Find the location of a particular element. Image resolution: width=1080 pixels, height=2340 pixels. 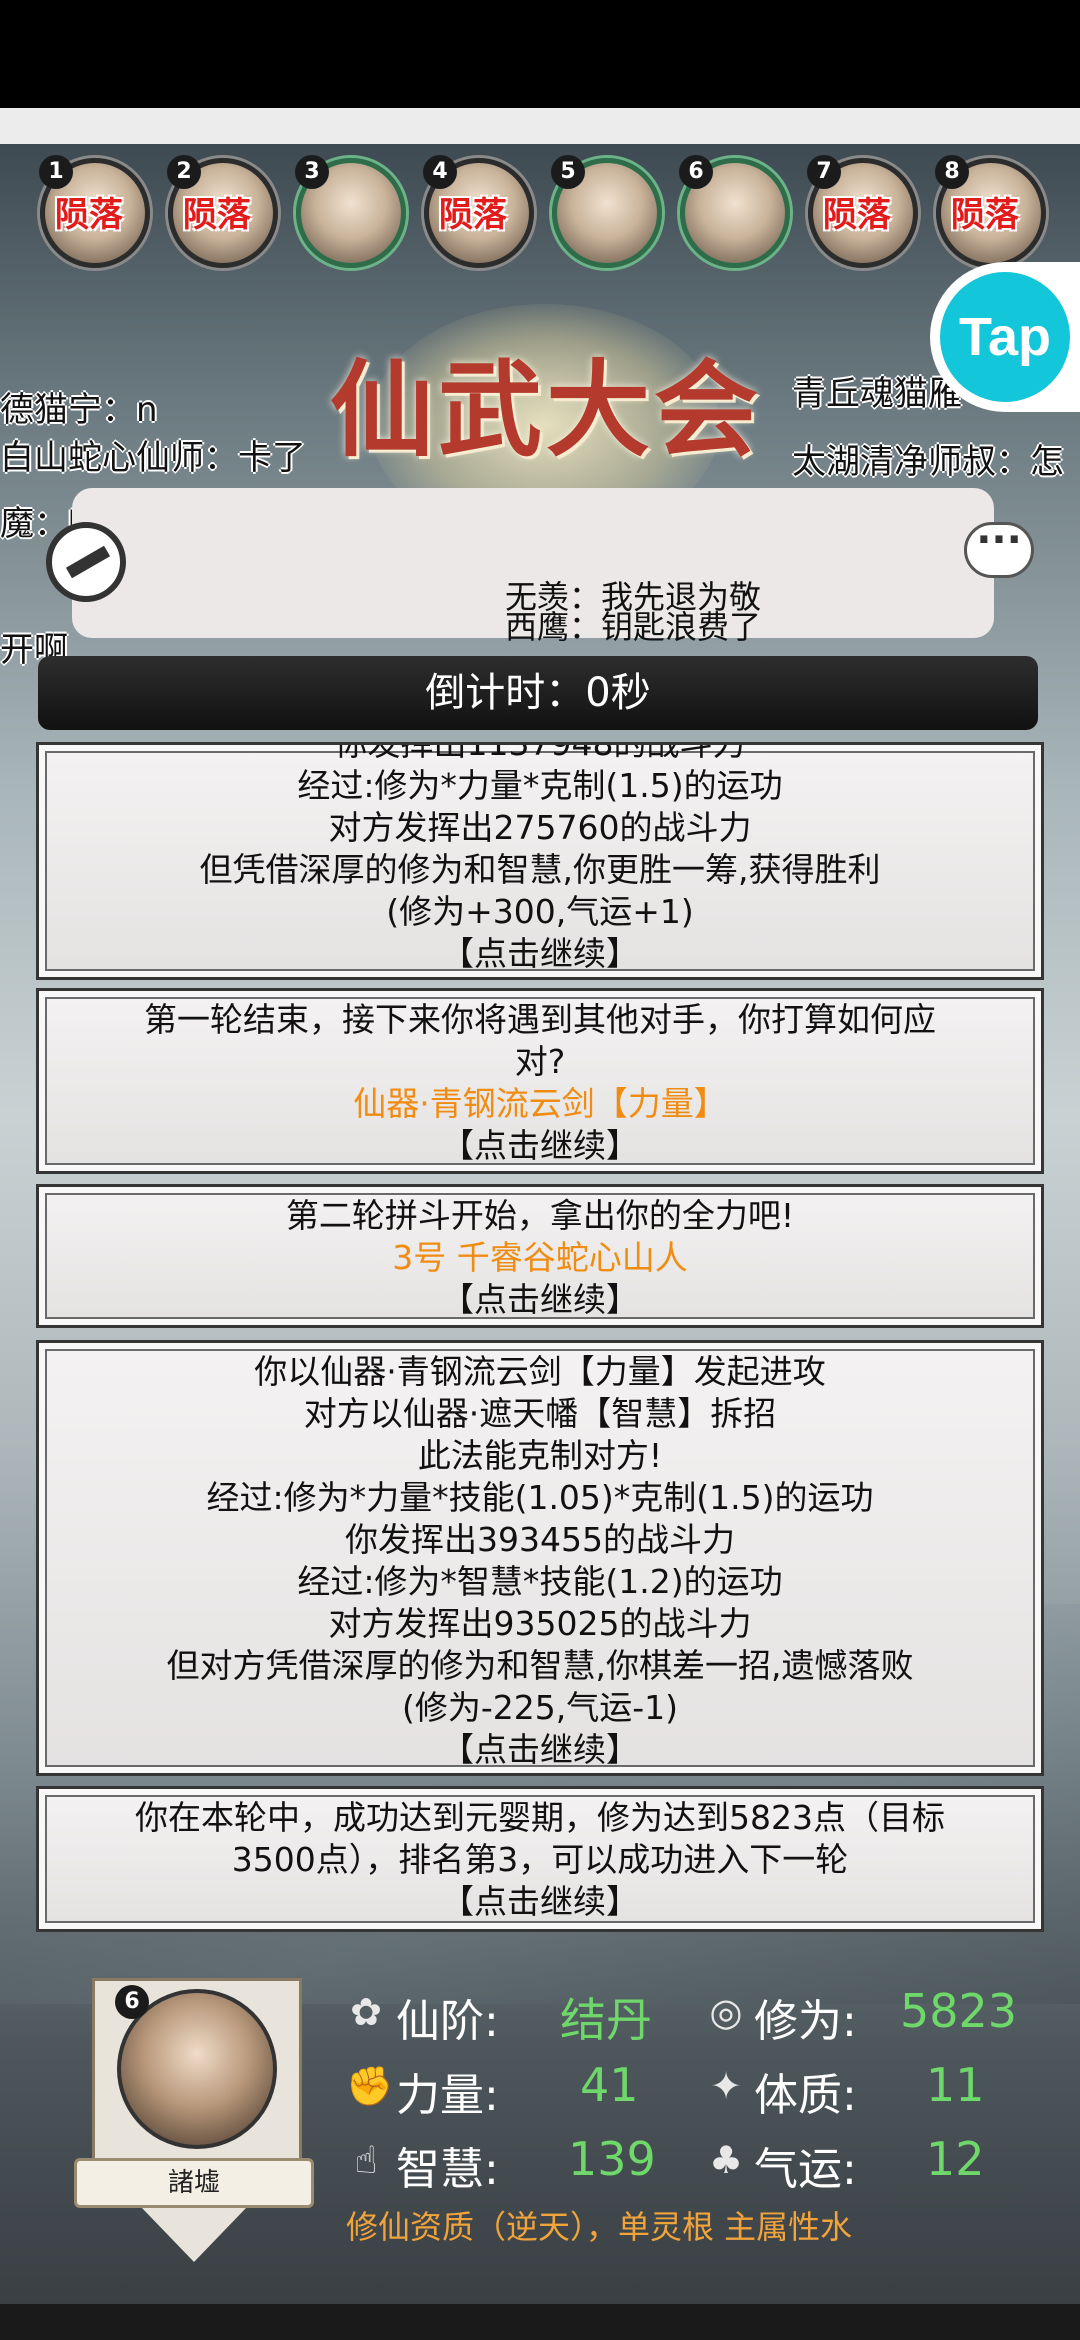

player-number: 7 is located at coordinates (824, 172).